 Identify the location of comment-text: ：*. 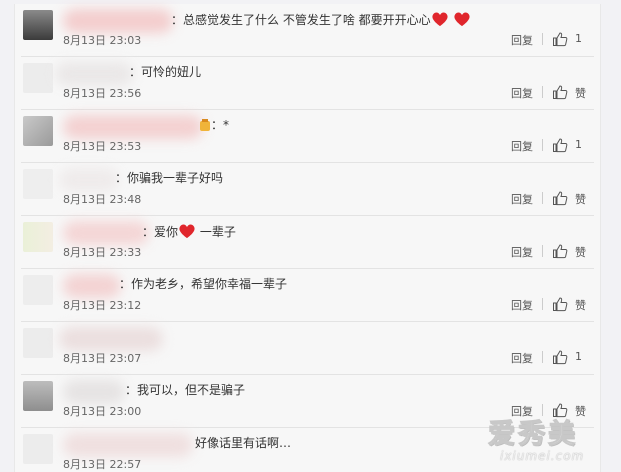
(220, 125).